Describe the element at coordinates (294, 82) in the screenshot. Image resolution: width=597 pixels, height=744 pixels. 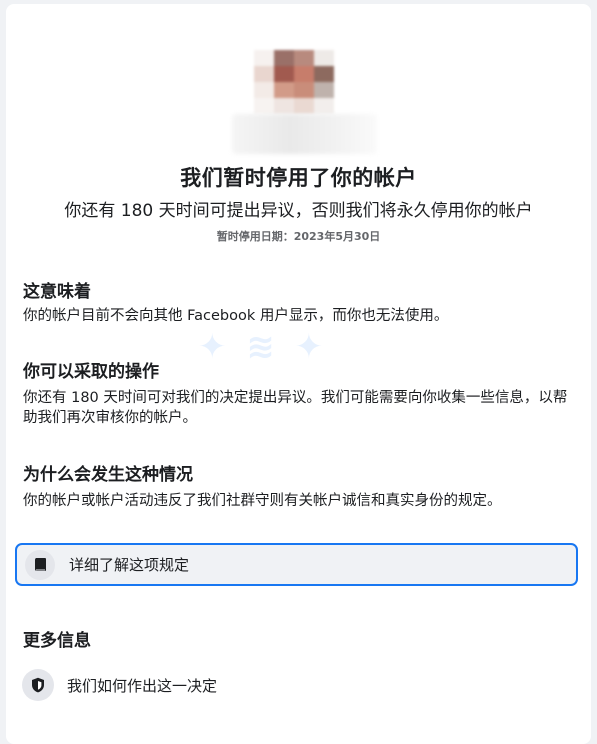
I see `avatar` at that location.